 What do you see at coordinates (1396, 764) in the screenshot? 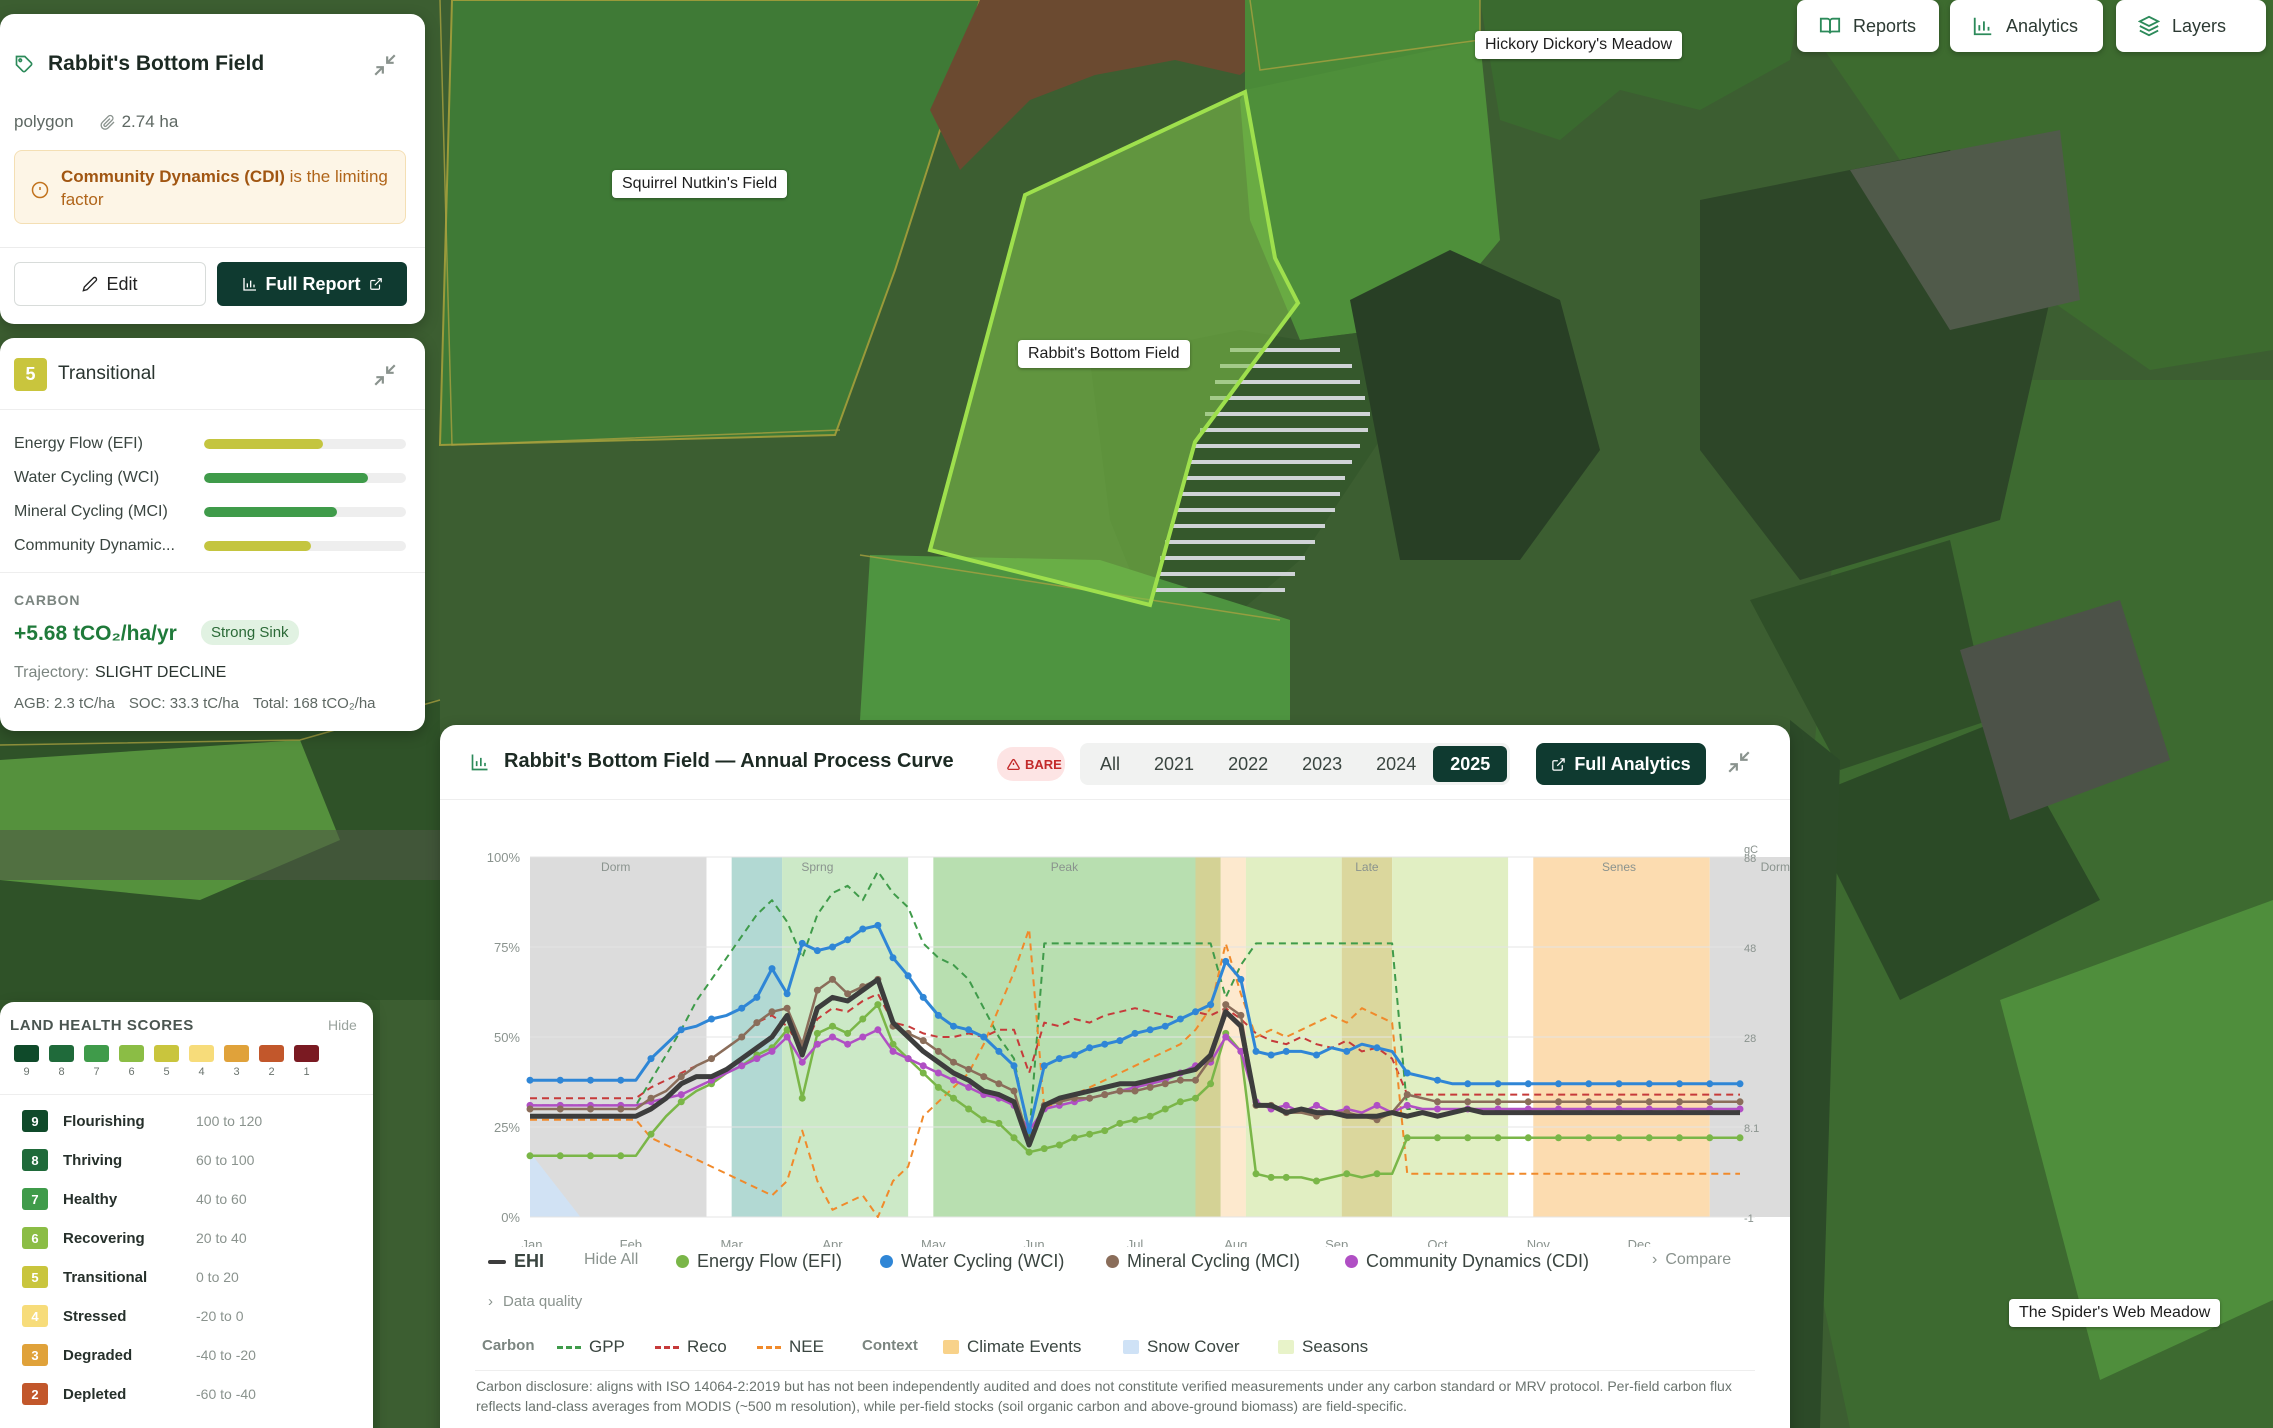
I see `year-tab-2024: 2024` at bounding box center [1396, 764].